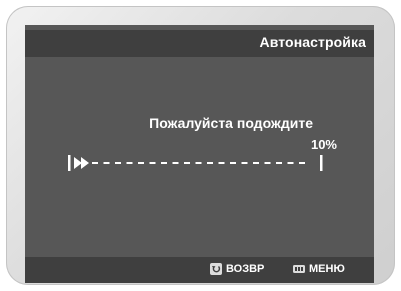  Describe the element at coordinates (199, 43) in the screenshot. I see `title-bar: Автонастройка` at that location.